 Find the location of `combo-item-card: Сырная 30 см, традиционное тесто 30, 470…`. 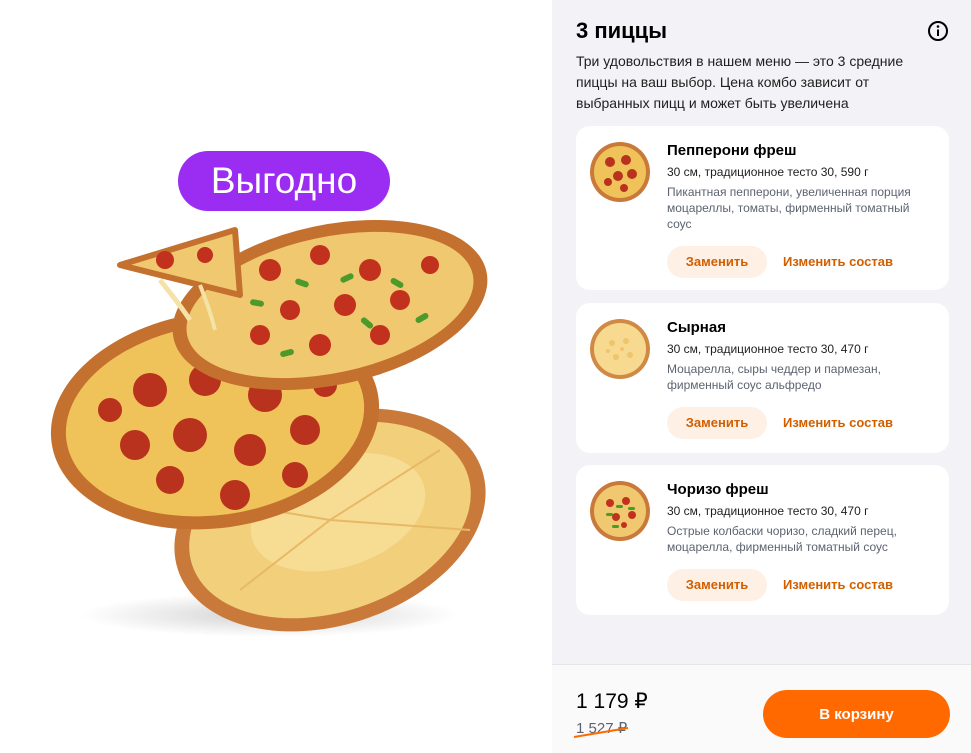

combo-item-card: Сырная 30 см, традиционное тесто 30, 470… is located at coordinates (762, 378).